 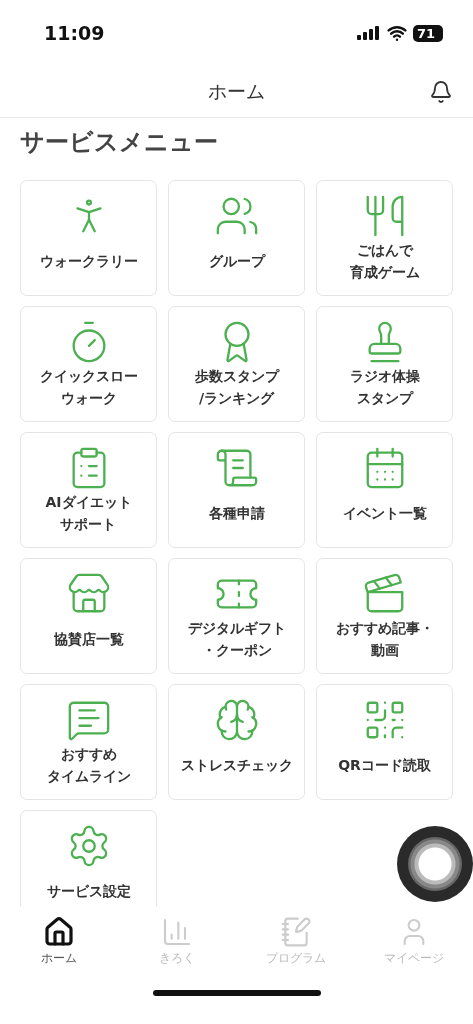 I want to click on menu-tile: ごはんで 育成ゲーム, so click(x=384, y=238).